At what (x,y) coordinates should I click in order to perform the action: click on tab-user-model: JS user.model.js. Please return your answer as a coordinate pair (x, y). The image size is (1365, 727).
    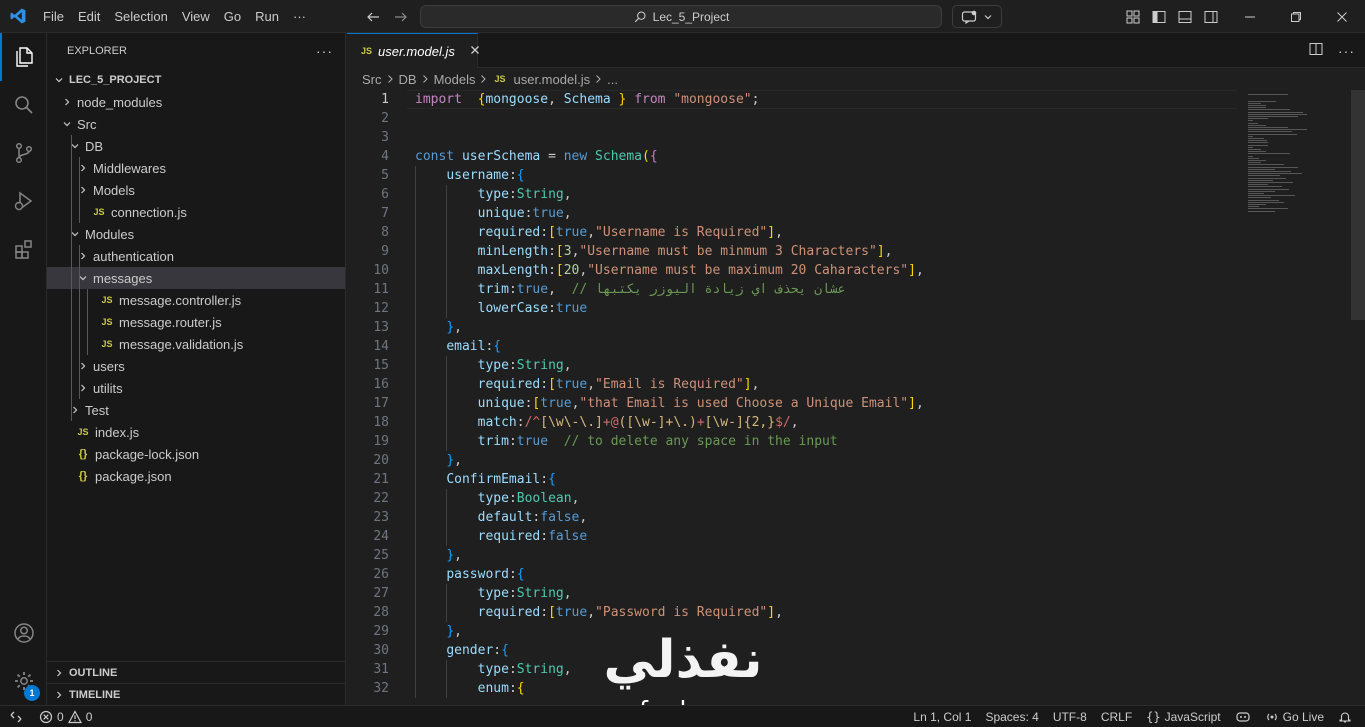
    Looking at the image, I should click on (414, 50).